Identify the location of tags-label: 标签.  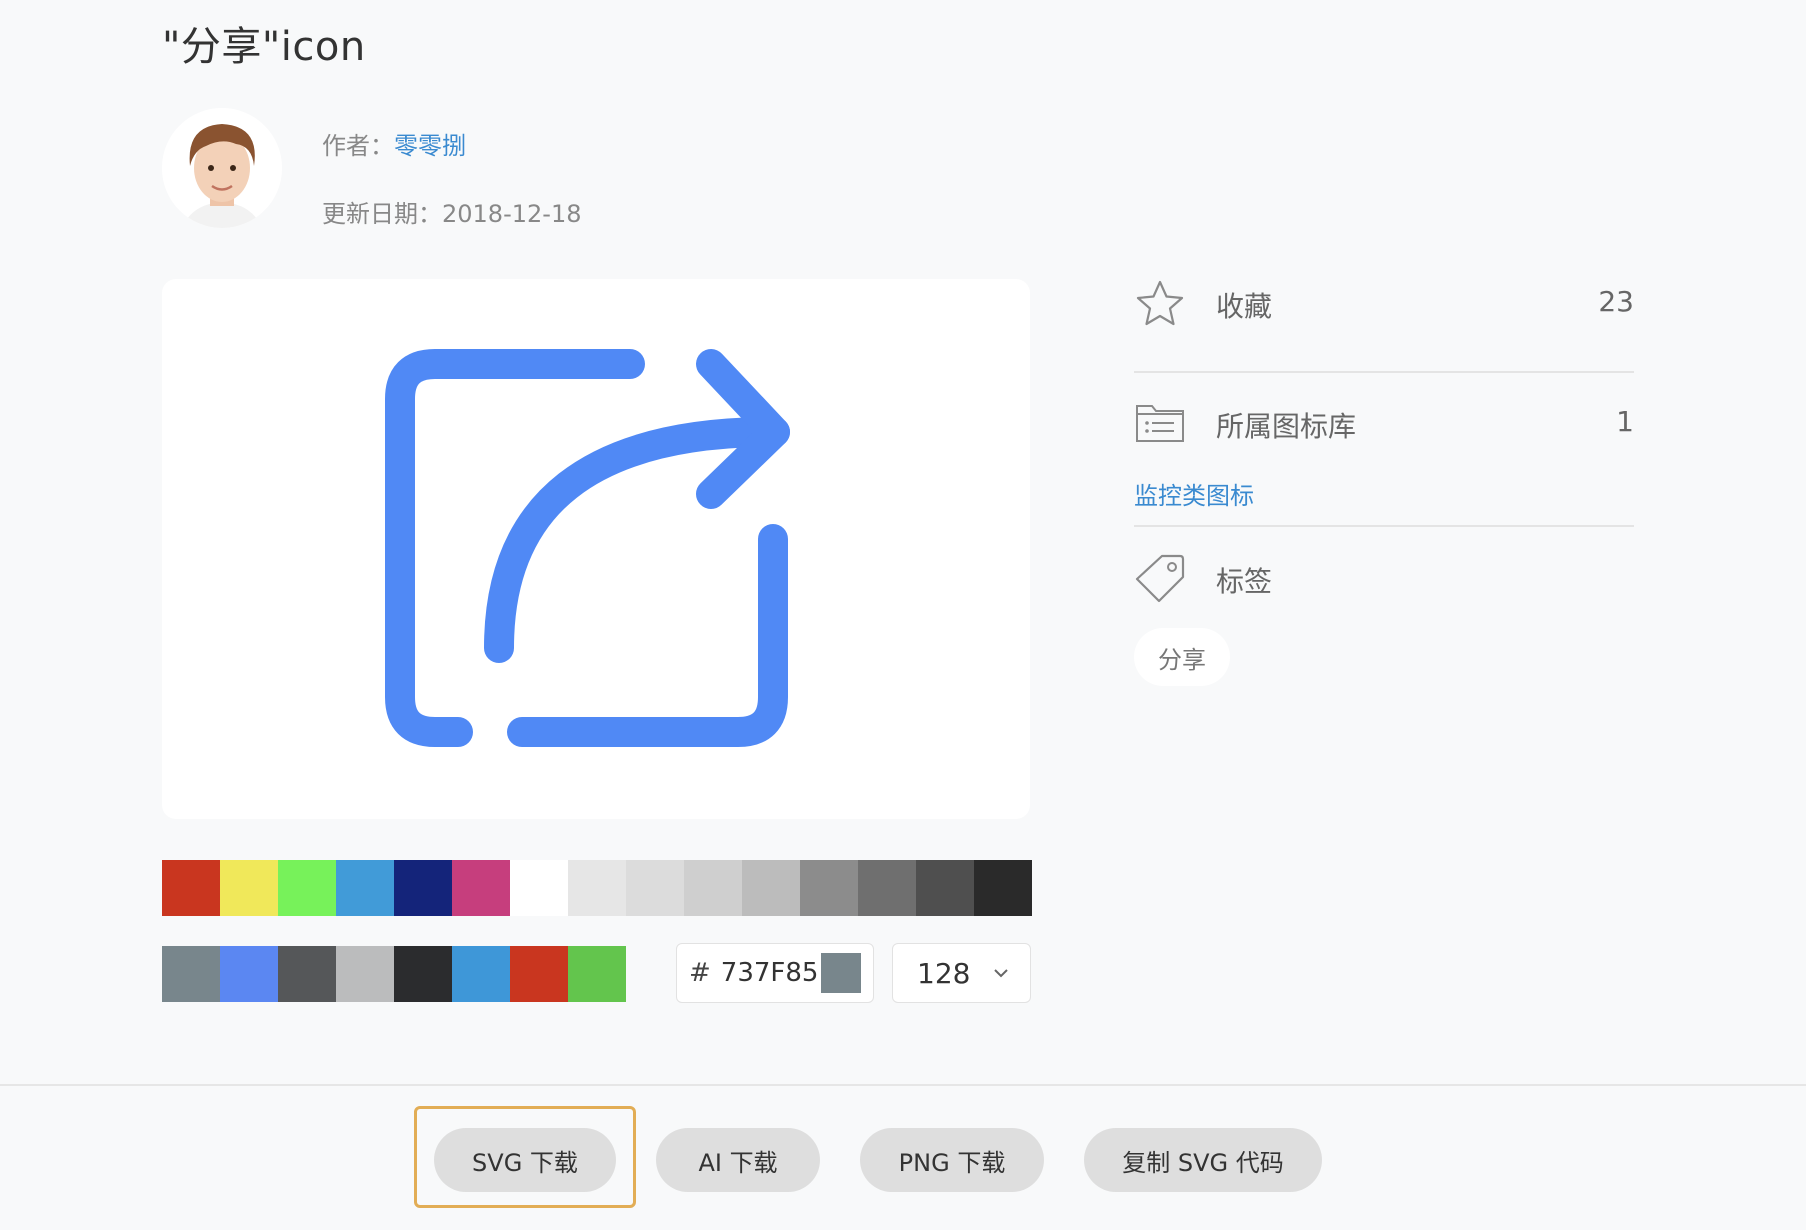
(1244, 581).